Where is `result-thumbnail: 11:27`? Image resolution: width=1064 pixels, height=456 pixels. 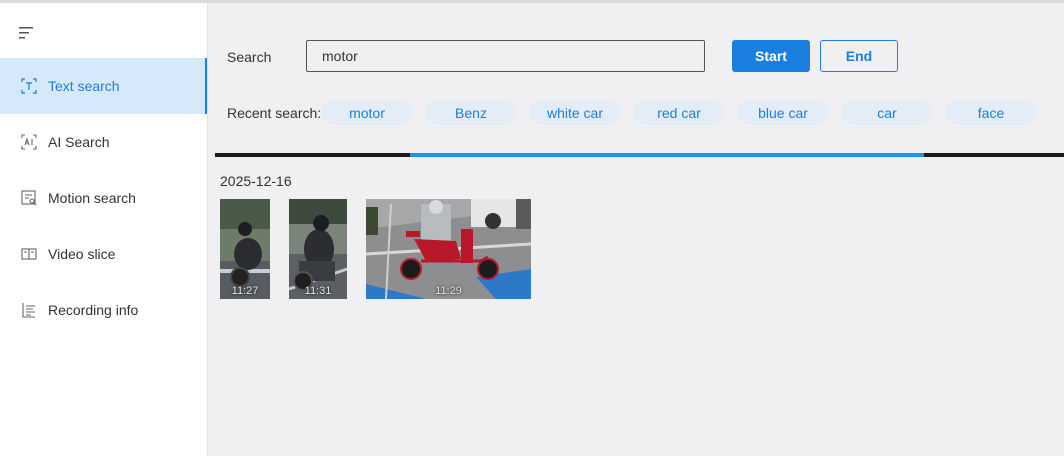
result-thumbnail: 11:27 is located at coordinates (245, 249).